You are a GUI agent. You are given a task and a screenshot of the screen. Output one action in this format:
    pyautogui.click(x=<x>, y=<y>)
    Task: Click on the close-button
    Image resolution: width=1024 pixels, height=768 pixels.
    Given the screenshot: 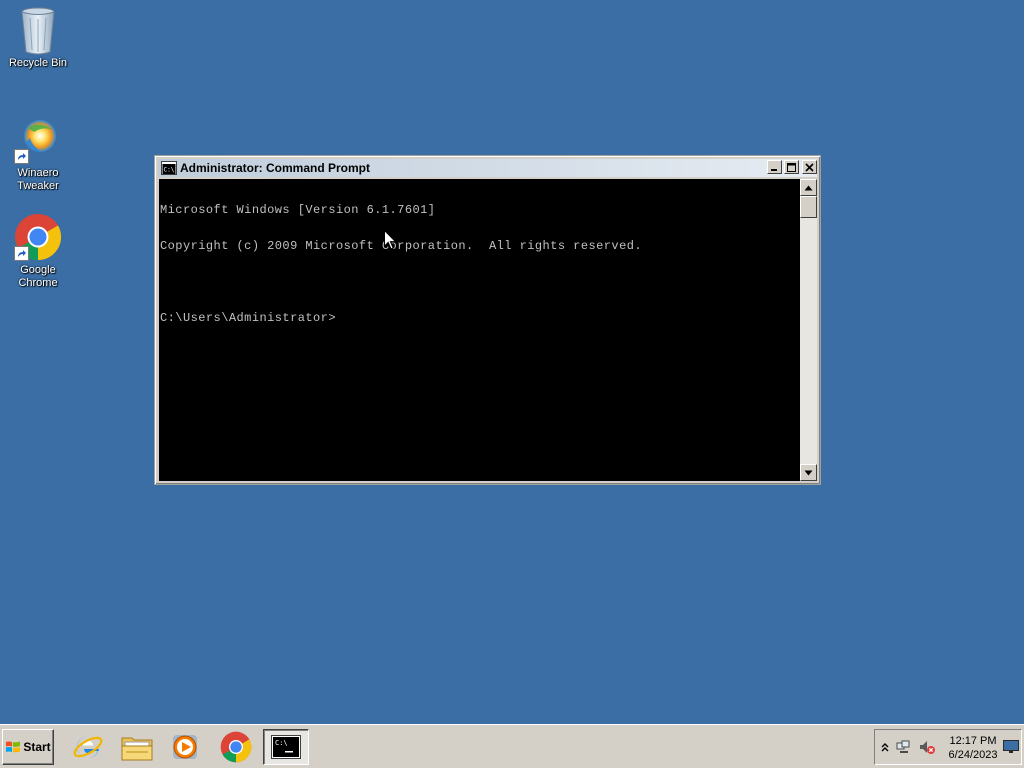 What is the action you would take?
    pyautogui.click(x=809, y=167)
    